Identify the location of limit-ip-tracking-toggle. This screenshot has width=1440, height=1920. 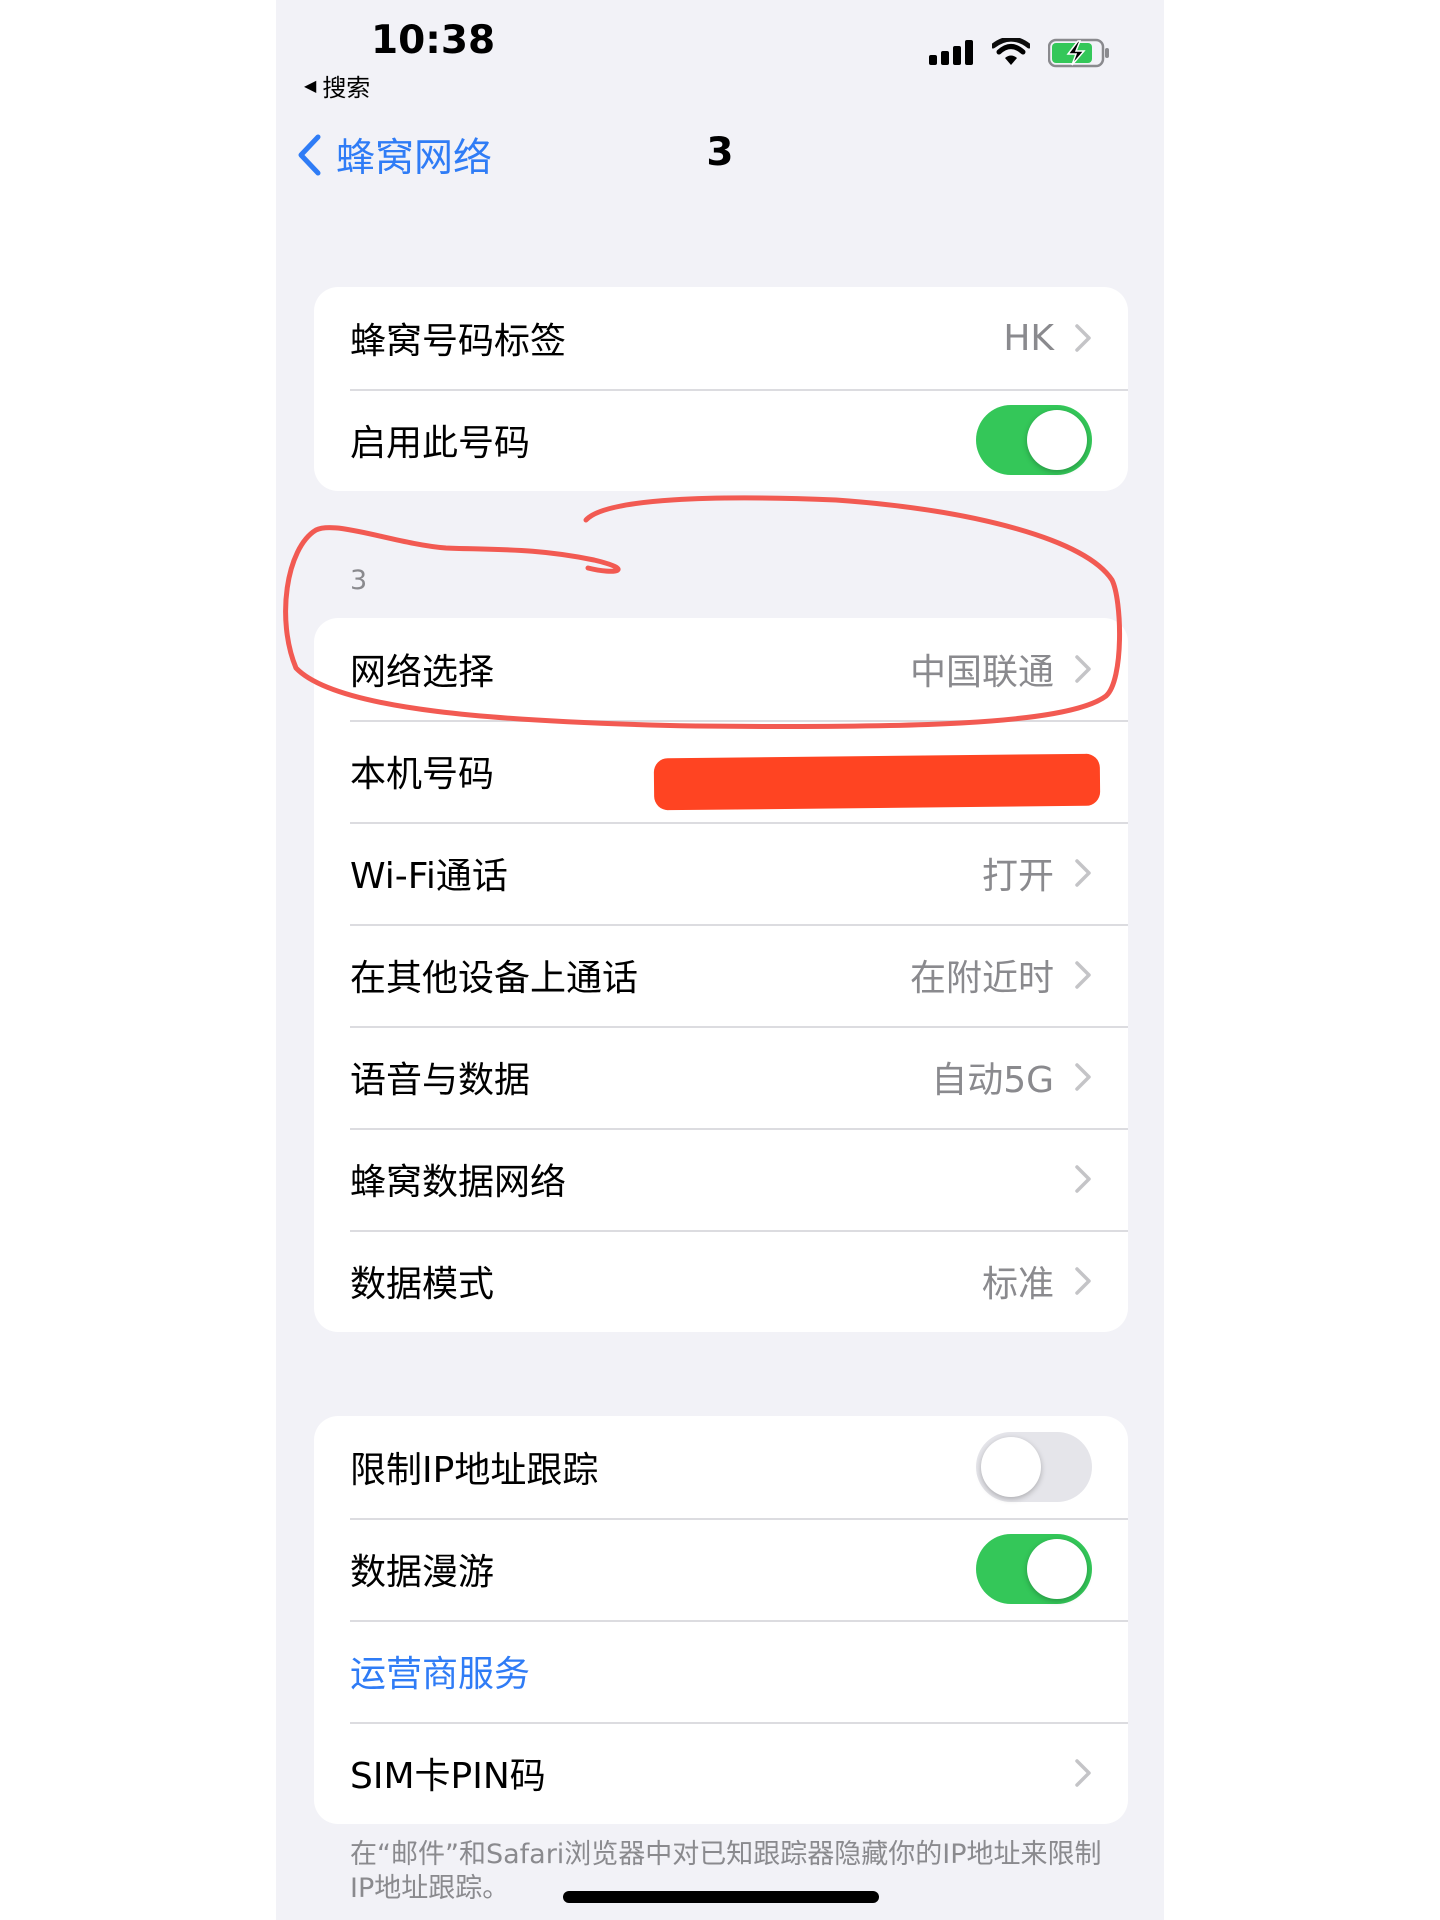
(1034, 1467).